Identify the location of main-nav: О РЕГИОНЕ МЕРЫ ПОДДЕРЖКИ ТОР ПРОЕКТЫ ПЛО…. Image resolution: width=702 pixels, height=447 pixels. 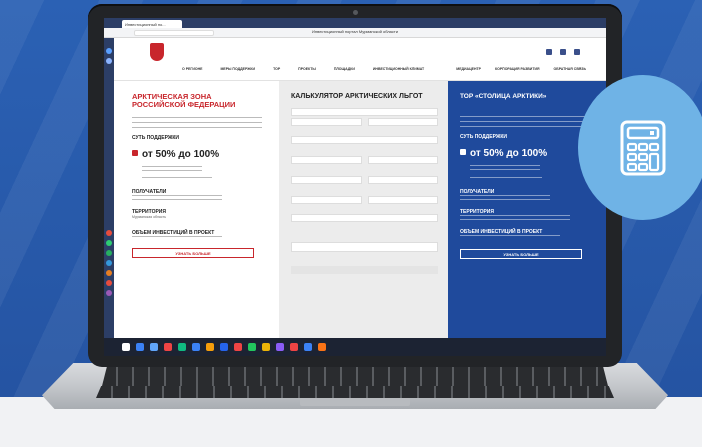
(303, 69).